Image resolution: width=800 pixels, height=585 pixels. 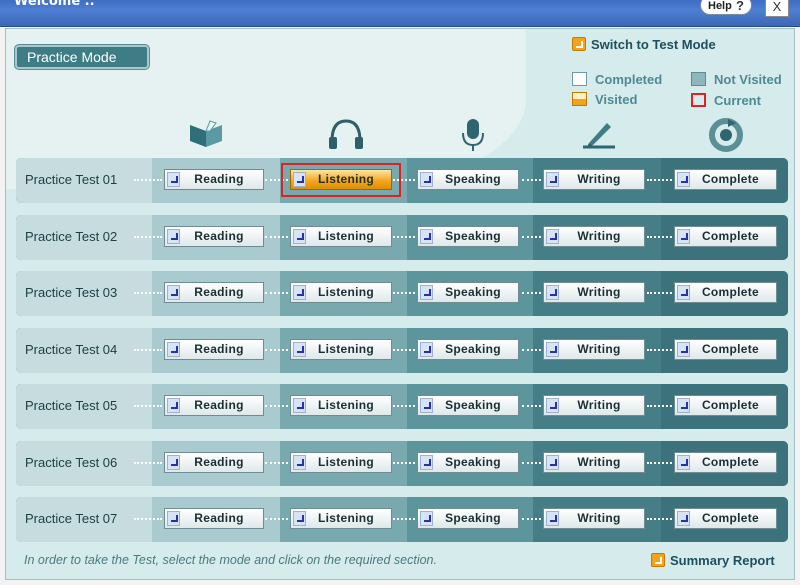 What do you see at coordinates (698, 100) in the screenshot?
I see `current-swatch` at bounding box center [698, 100].